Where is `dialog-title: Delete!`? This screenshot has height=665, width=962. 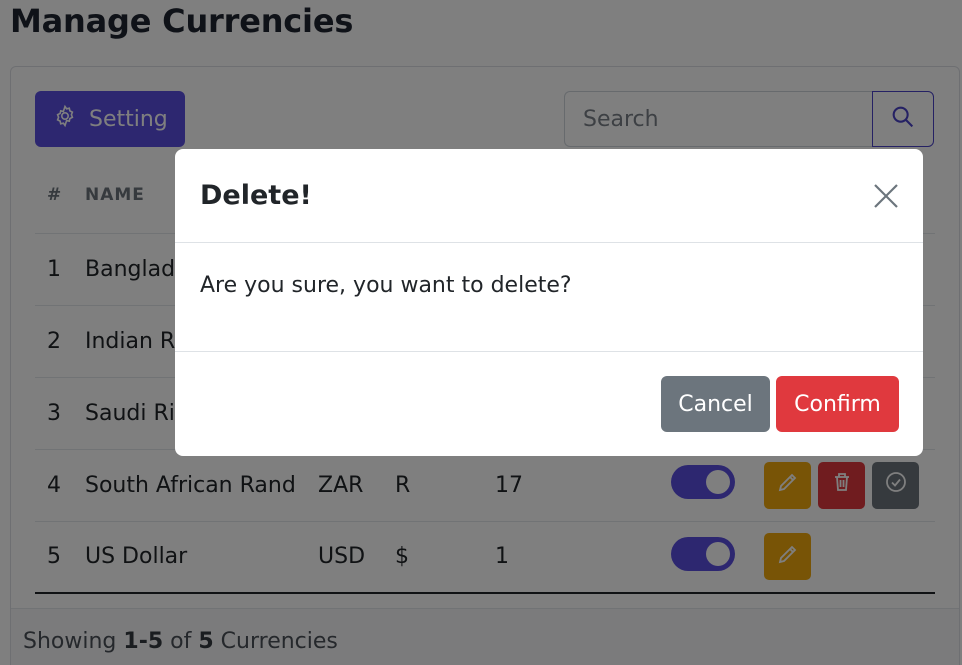
dialog-title: Delete! is located at coordinates (256, 195).